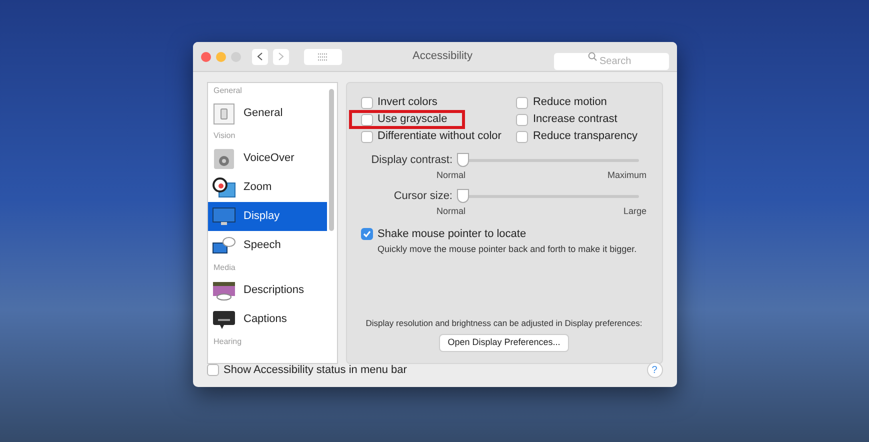 This screenshot has height=442, width=869. I want to click on captions-icon, so click(224, 319).